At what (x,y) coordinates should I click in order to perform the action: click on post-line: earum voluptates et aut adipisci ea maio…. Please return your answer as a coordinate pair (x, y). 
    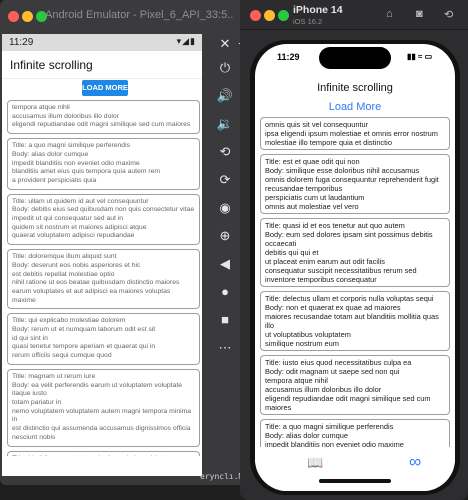
    Looking at the image, I should click on (91, 291).